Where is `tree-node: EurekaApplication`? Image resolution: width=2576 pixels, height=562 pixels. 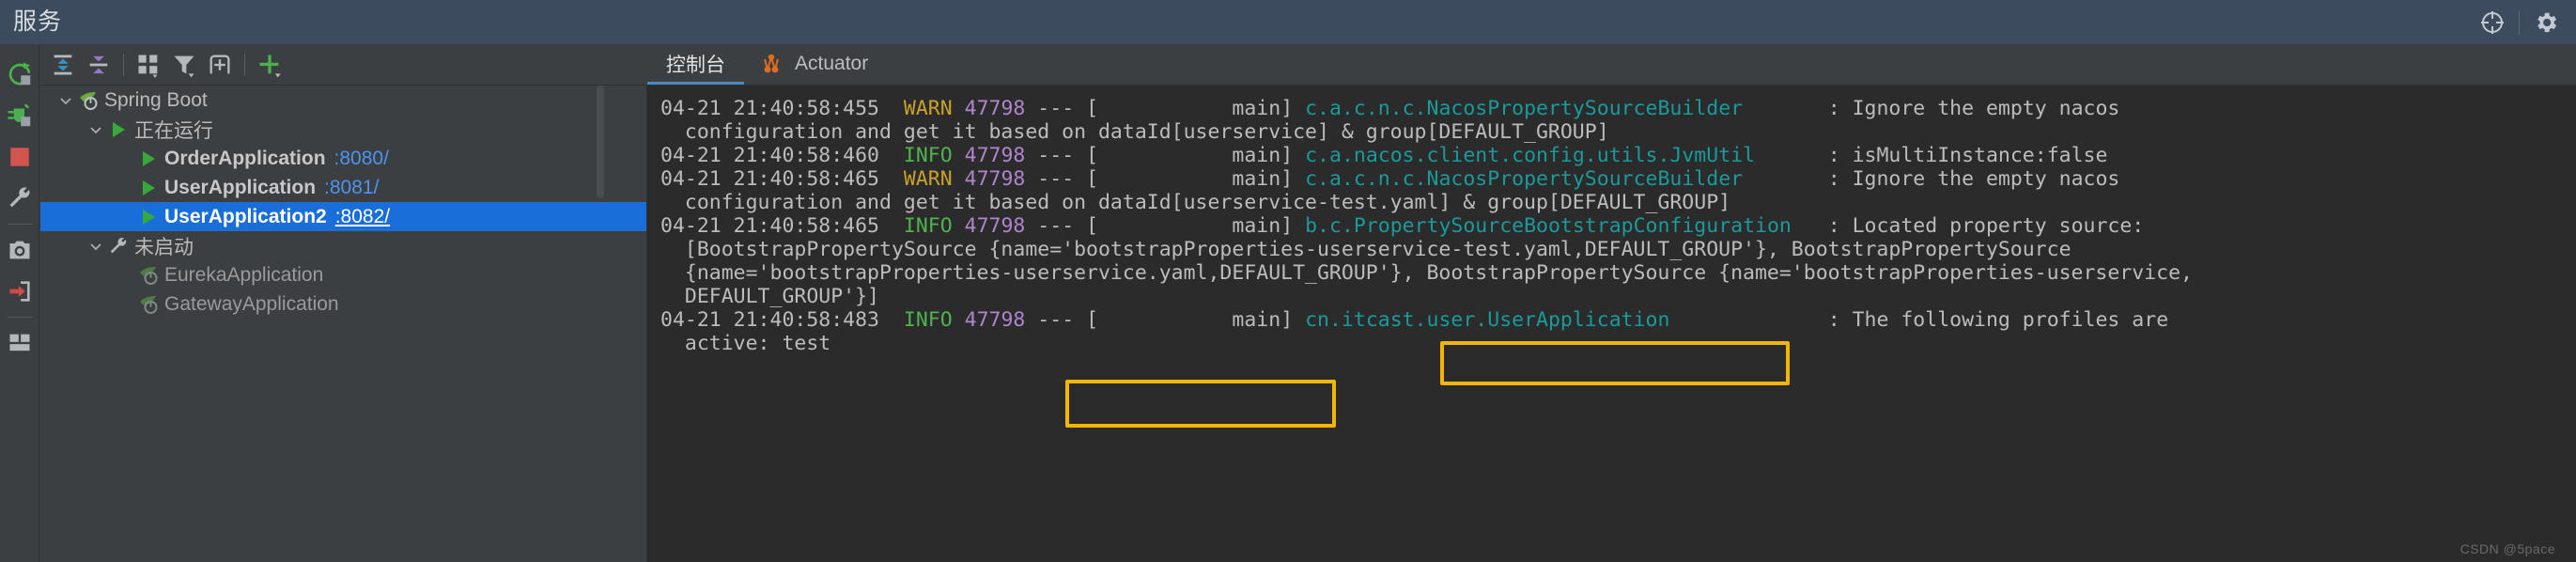 tree-node: EurekaApplication is located at coordinates (343, 274).